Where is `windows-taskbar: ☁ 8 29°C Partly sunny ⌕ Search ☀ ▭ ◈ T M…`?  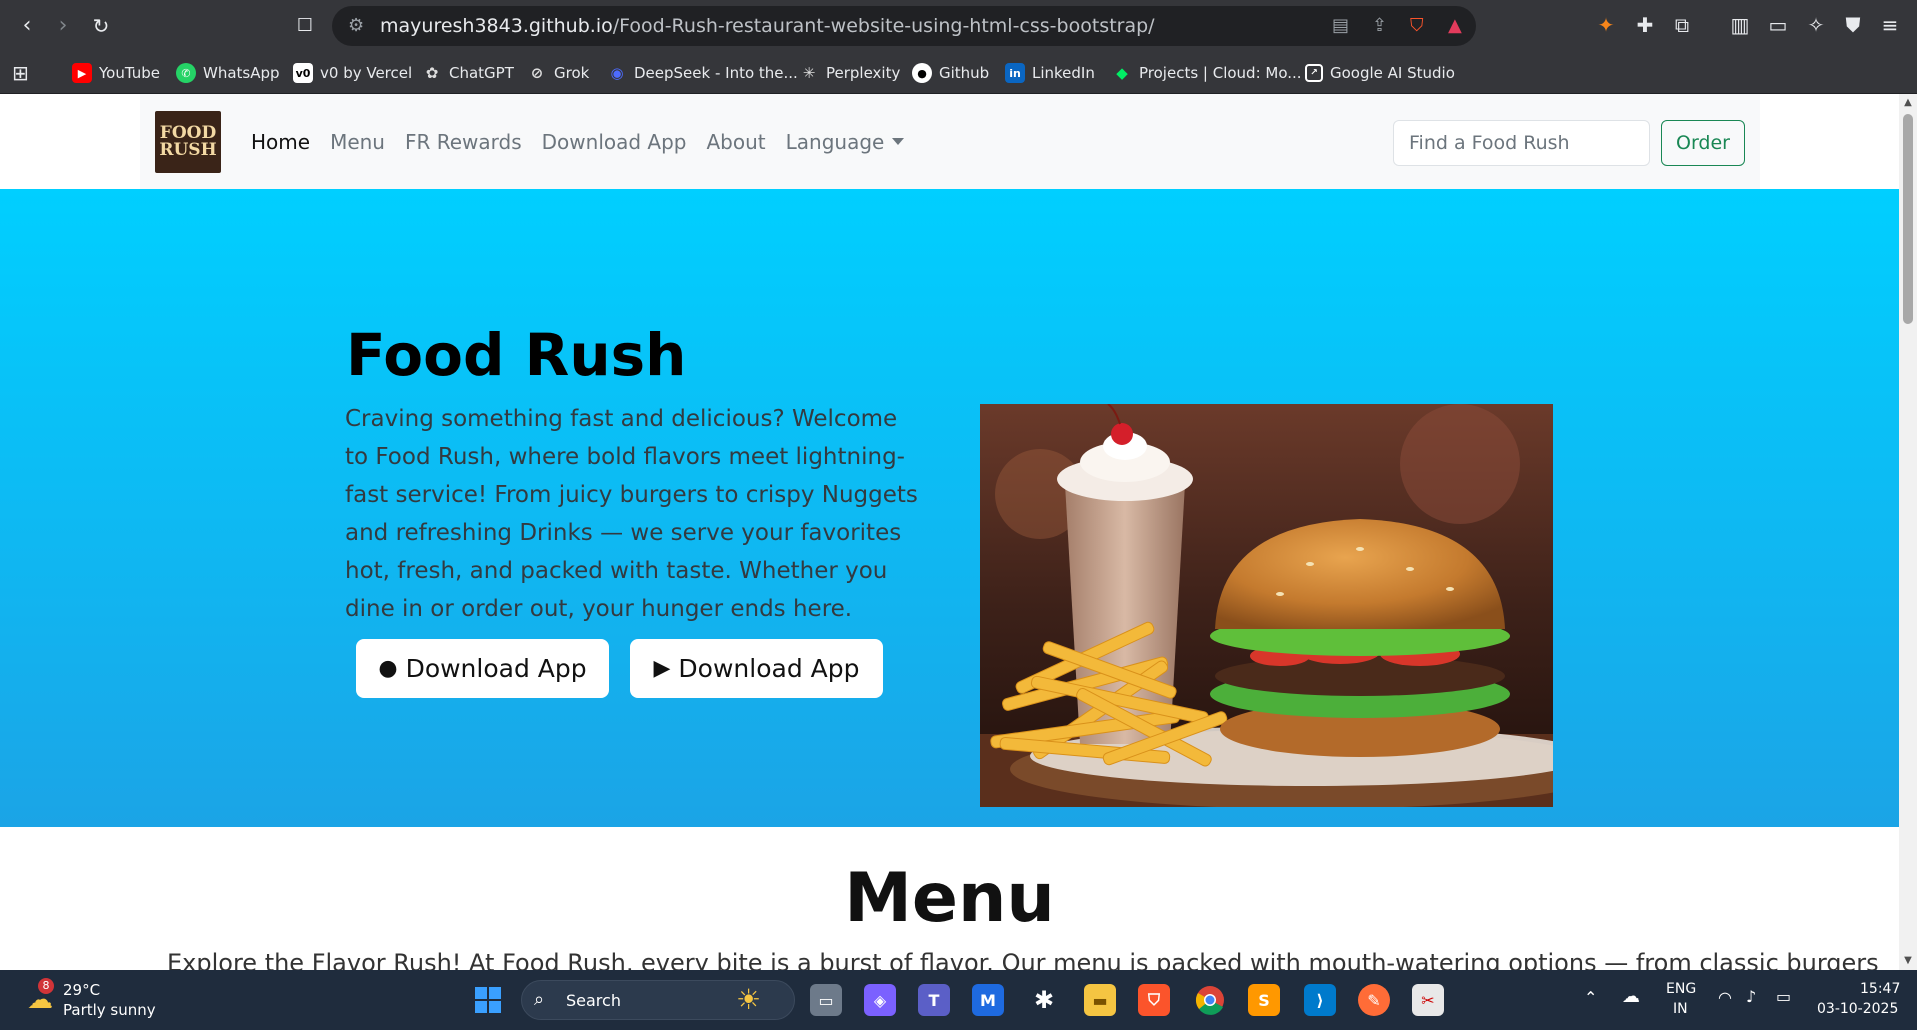
windows-taskbar: ☁ 8 29°C Partly sunny ⌕ Search ☀ ▭ ◈ T M… is located at coordinates (958, 1000).